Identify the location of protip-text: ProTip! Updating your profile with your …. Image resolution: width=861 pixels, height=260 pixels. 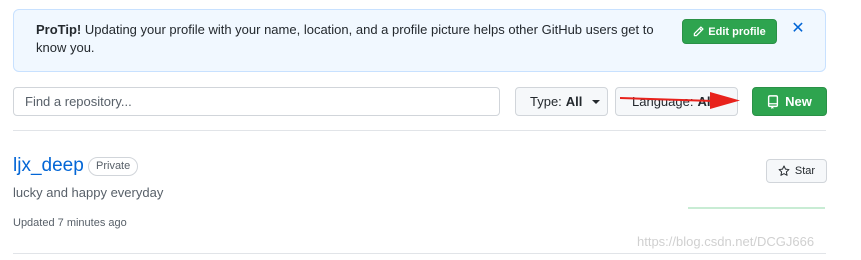
(351, 39).